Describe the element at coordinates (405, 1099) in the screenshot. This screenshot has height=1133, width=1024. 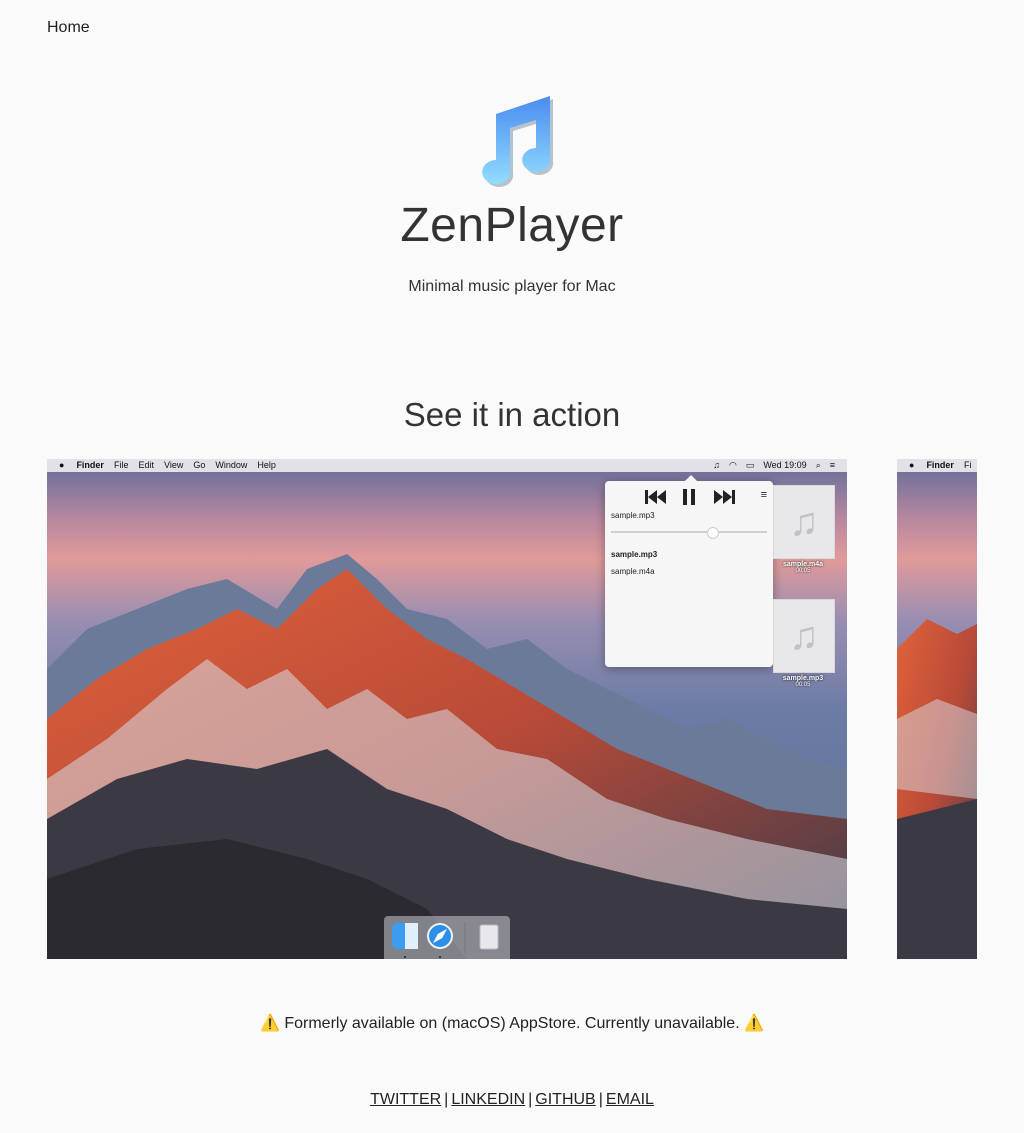
I see `twitter-link: TWITTER` at that location.